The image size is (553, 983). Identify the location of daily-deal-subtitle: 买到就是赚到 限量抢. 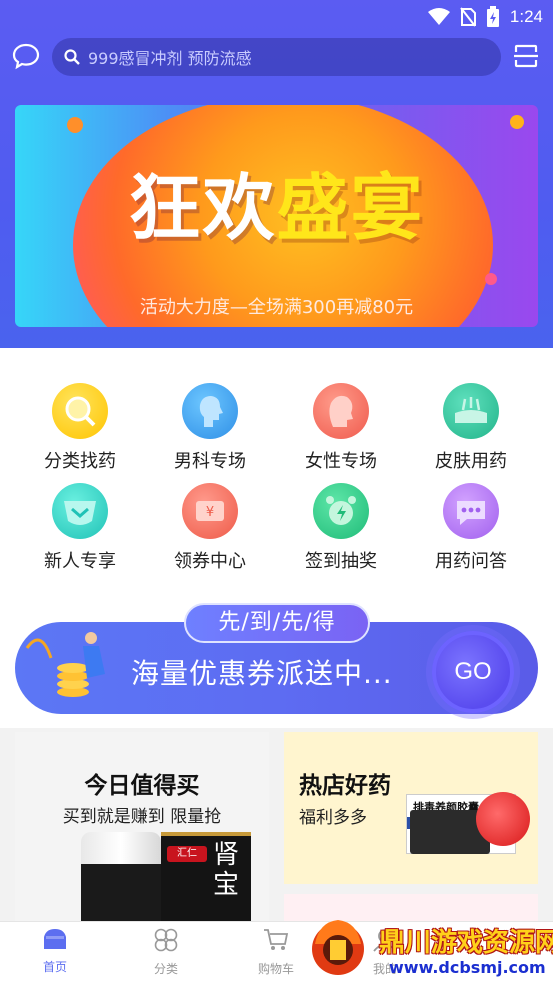
(142, 817).